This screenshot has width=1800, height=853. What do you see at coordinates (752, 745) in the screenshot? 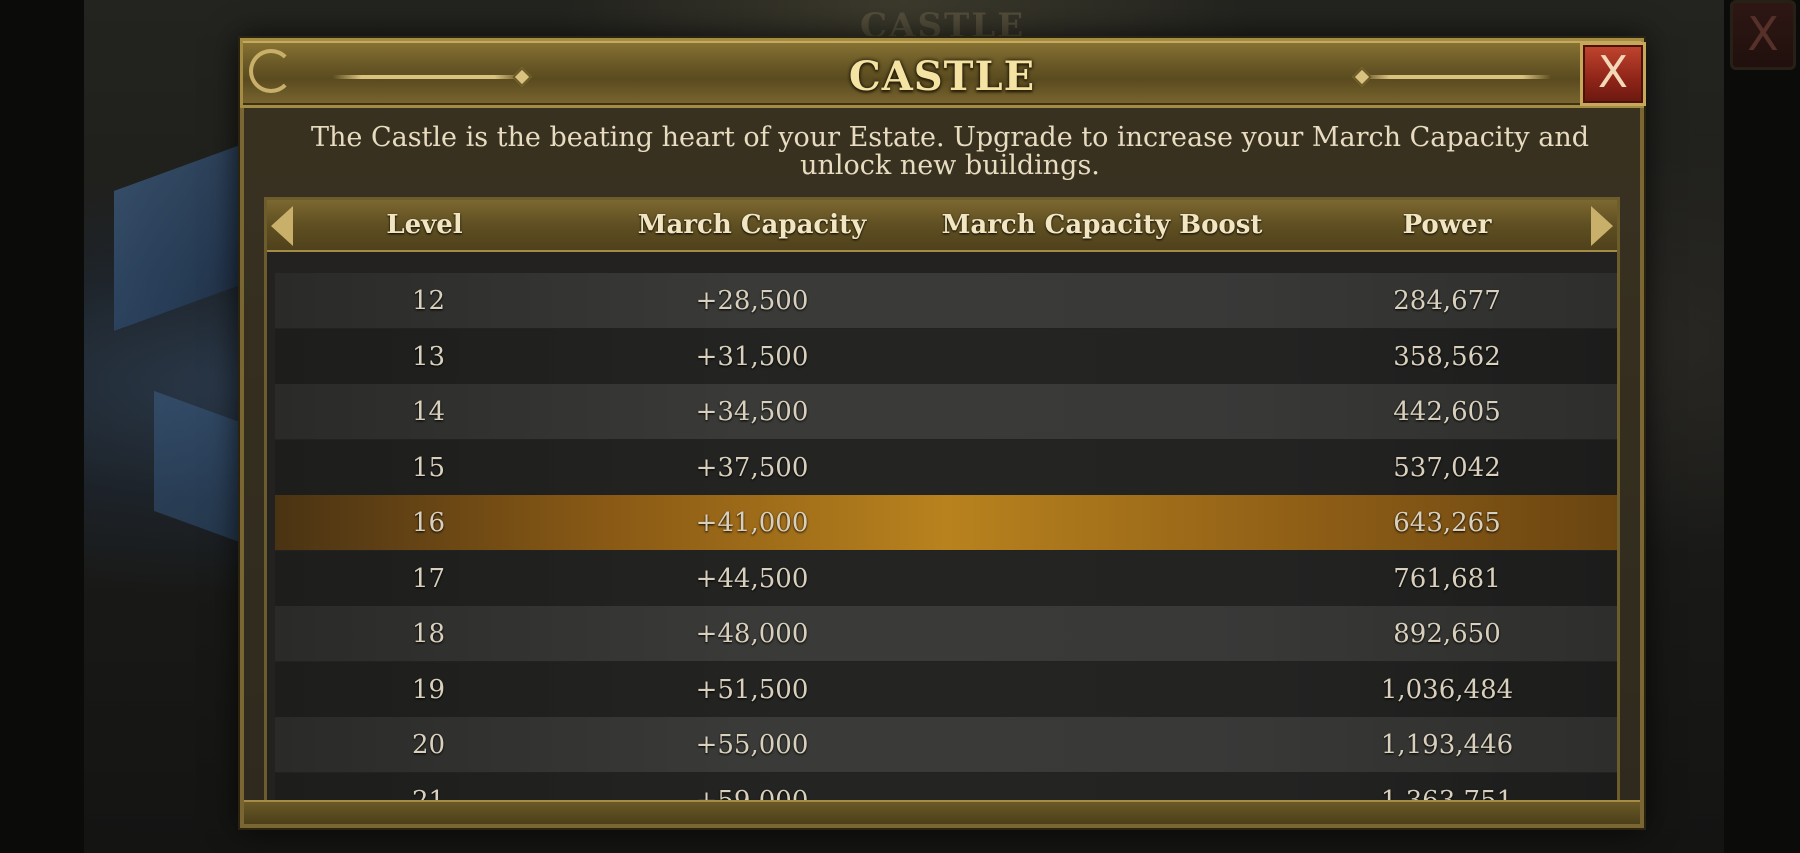
I see `cell-march-capacity: +55,000` at bounding box center [752, 745].